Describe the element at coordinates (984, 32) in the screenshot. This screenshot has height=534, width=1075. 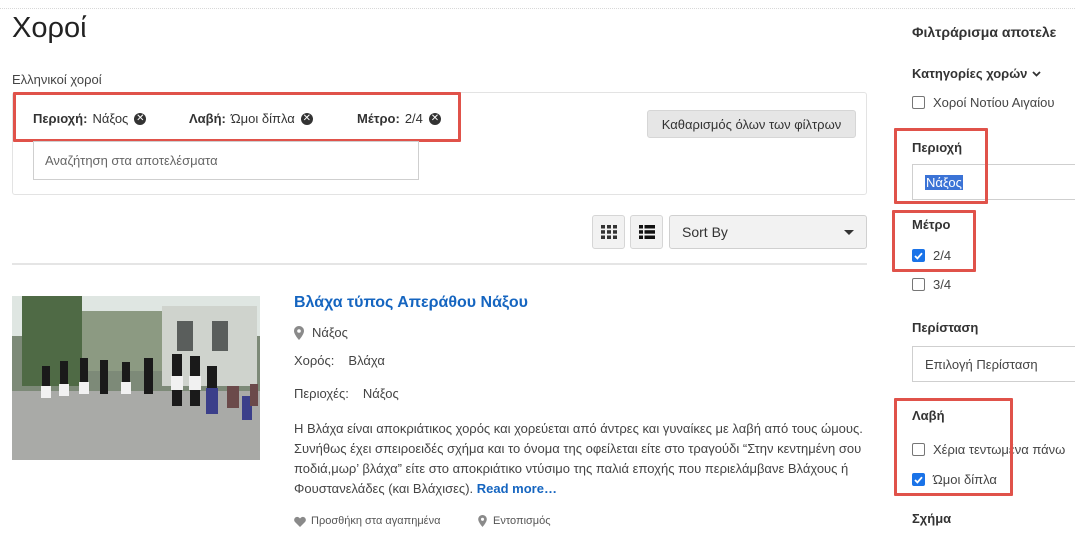
I see `filter-sidebar-title: Φιλτράρισμα αποτελε` at that location.